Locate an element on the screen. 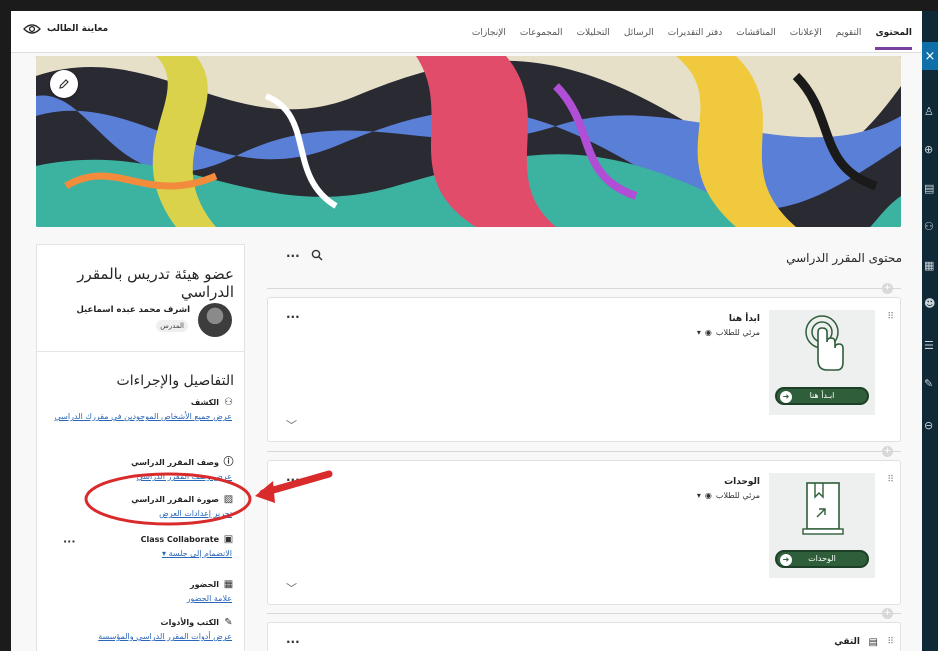  mark-attendance-link: علامة الحضور is located at coordinates (139, 599).